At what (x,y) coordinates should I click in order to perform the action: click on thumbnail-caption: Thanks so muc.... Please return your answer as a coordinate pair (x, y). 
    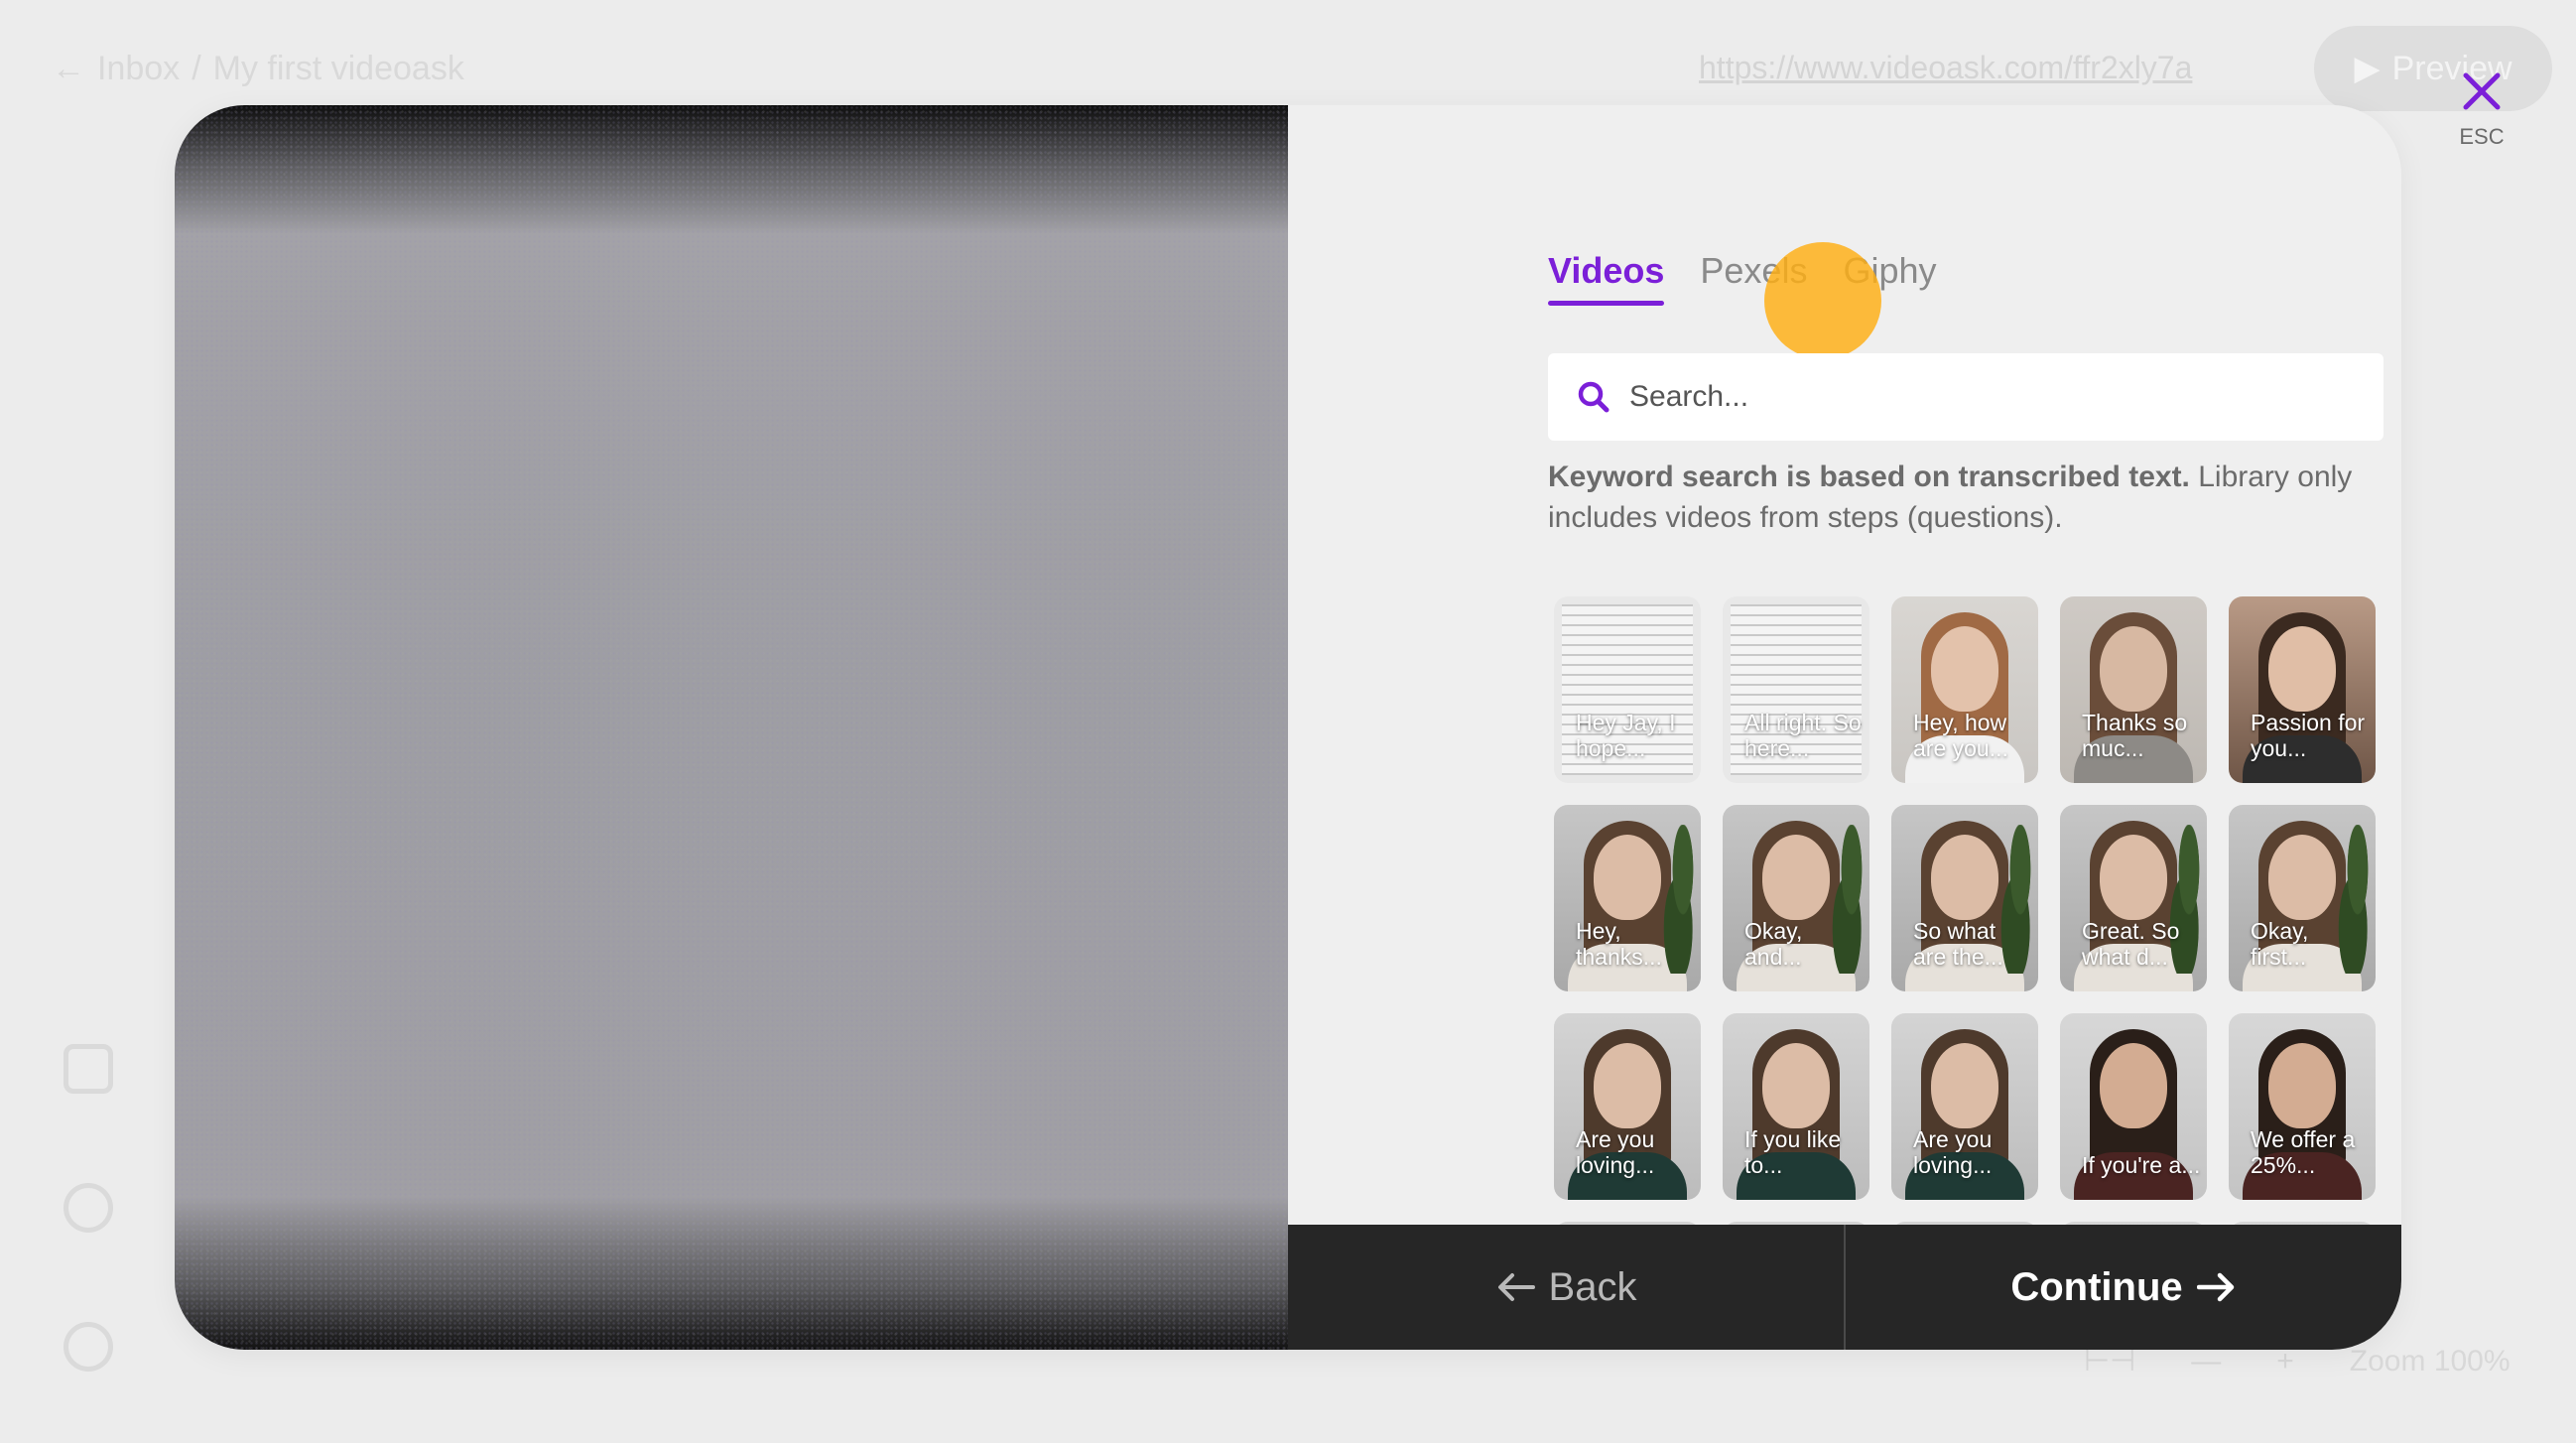
    Looking at the image, I should click on (2135, 735).